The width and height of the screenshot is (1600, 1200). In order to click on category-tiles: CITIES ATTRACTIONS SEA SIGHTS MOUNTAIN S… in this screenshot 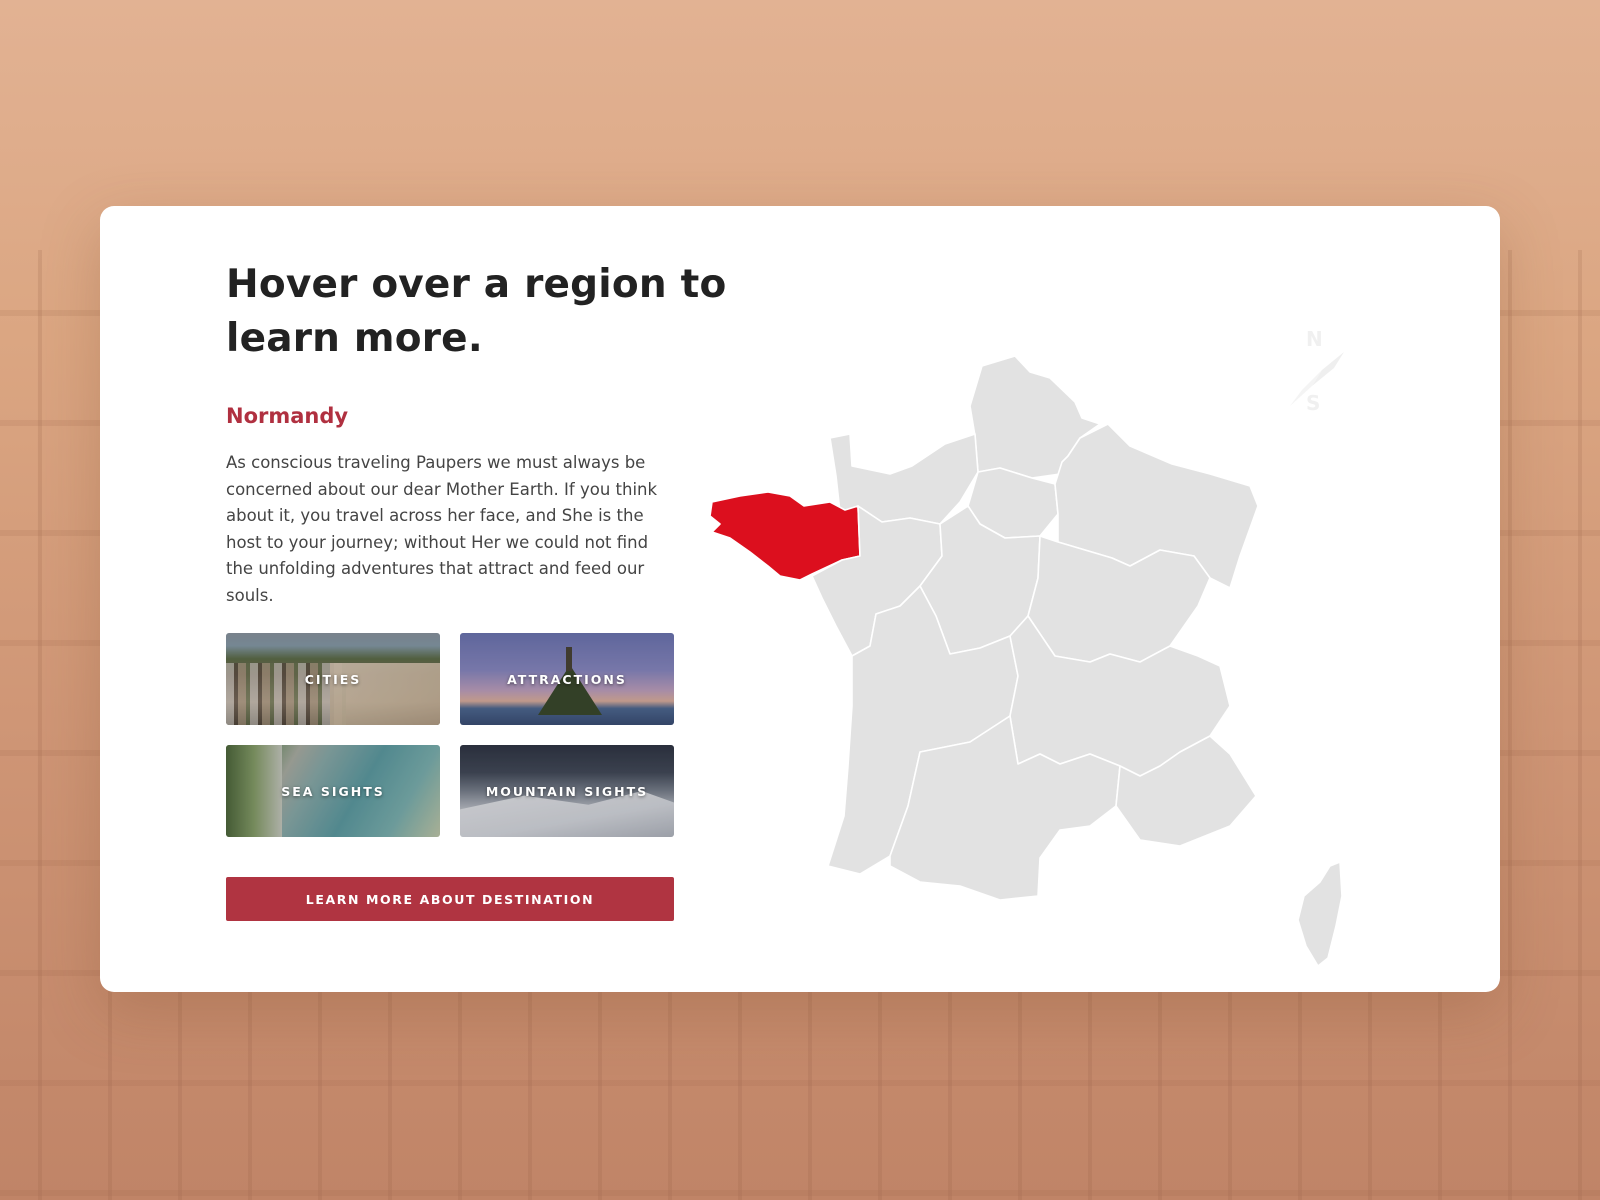, I will do `click(450, 735)`.